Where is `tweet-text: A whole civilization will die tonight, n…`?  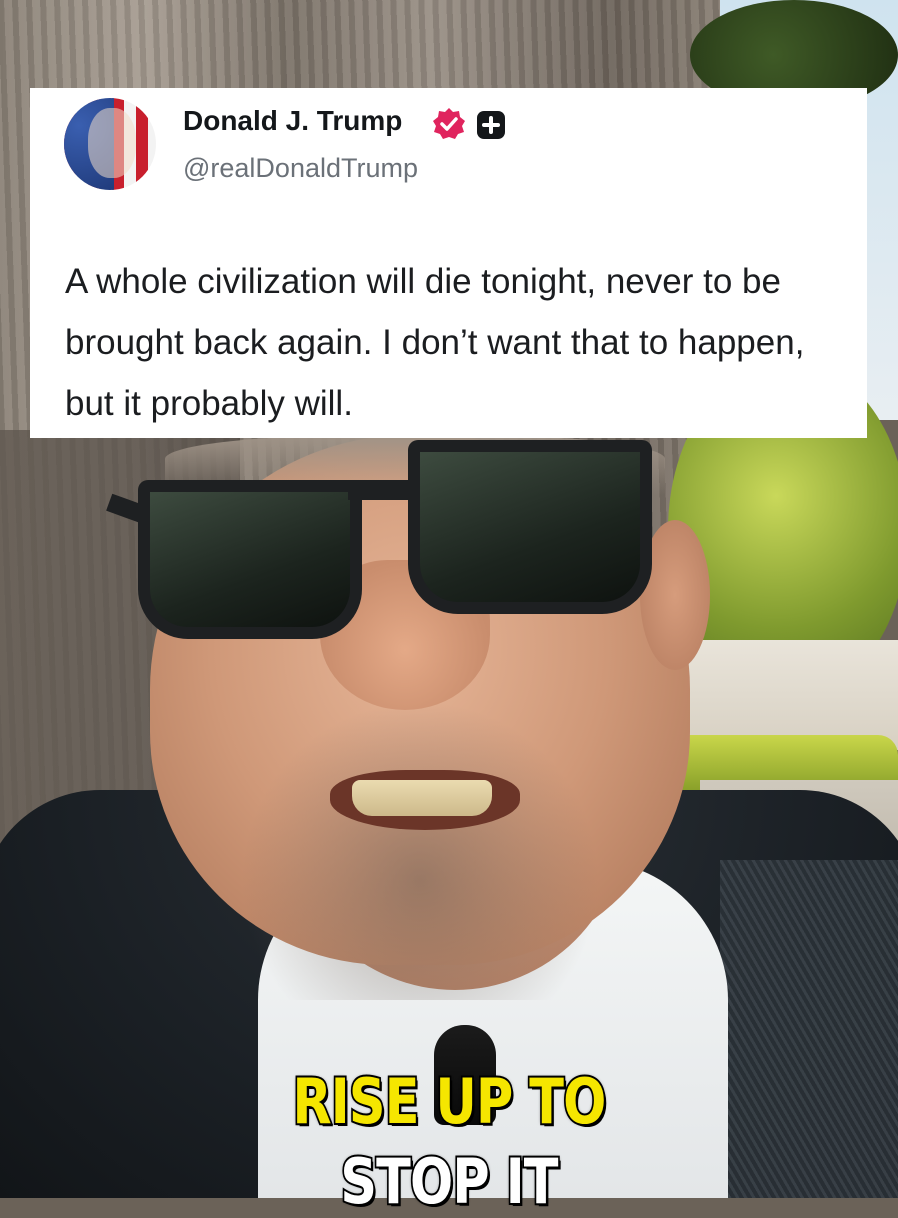 tweet-text: A whole civilization will die tonight, n… is located at coordinates (435, 342).